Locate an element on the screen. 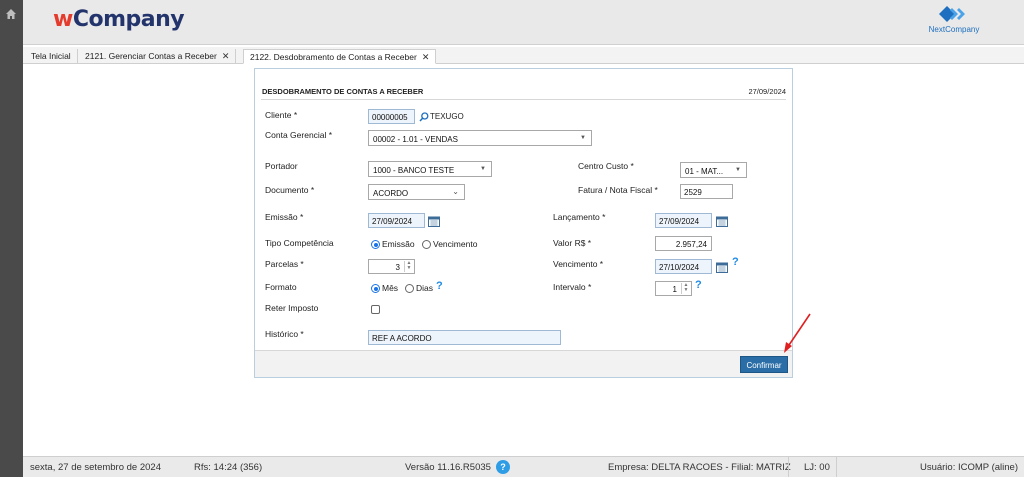  radio-mes-label: Mês is located at coordinates (390, 288).